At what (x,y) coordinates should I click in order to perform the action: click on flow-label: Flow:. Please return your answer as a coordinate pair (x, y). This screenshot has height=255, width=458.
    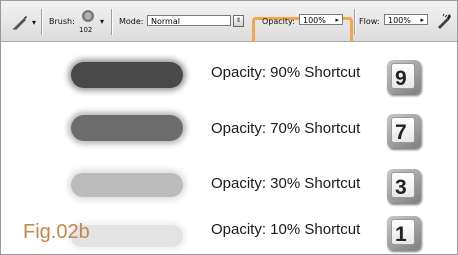
    Looking at the image, I should click on (369, 21).